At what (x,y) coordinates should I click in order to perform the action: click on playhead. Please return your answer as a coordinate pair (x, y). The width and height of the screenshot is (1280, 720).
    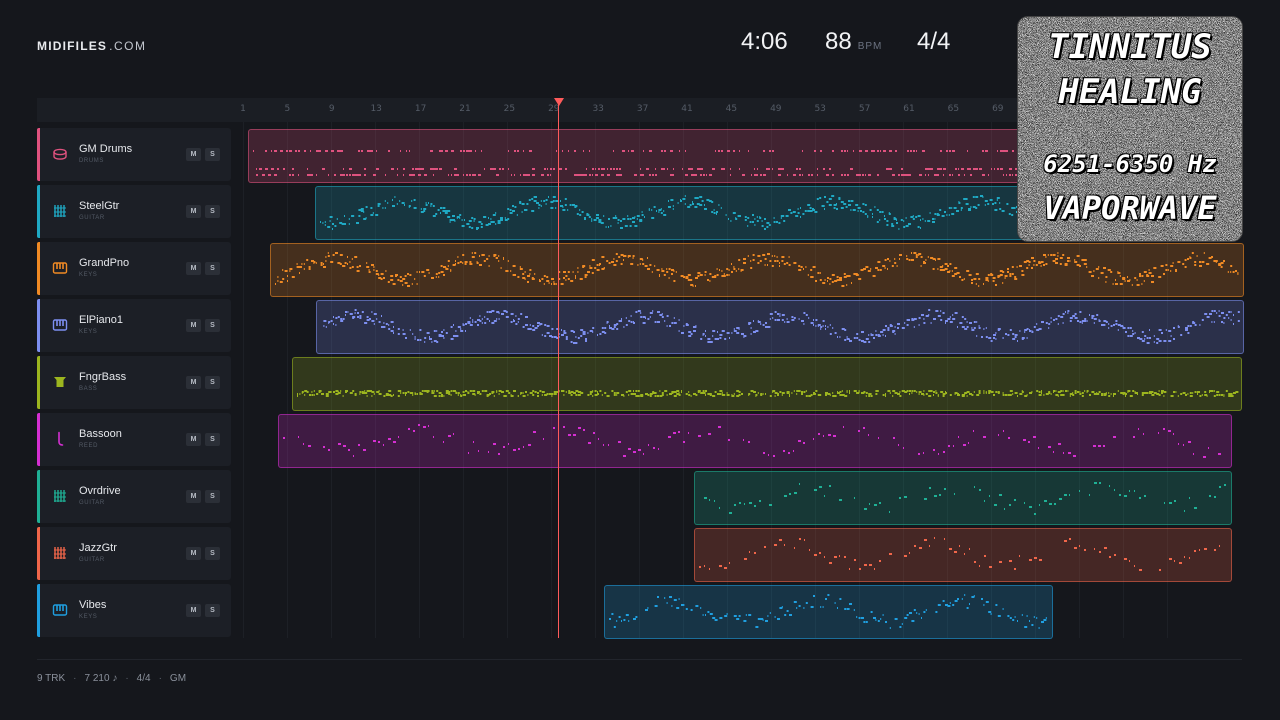
    Looking at the image, I should click on (558, 369).